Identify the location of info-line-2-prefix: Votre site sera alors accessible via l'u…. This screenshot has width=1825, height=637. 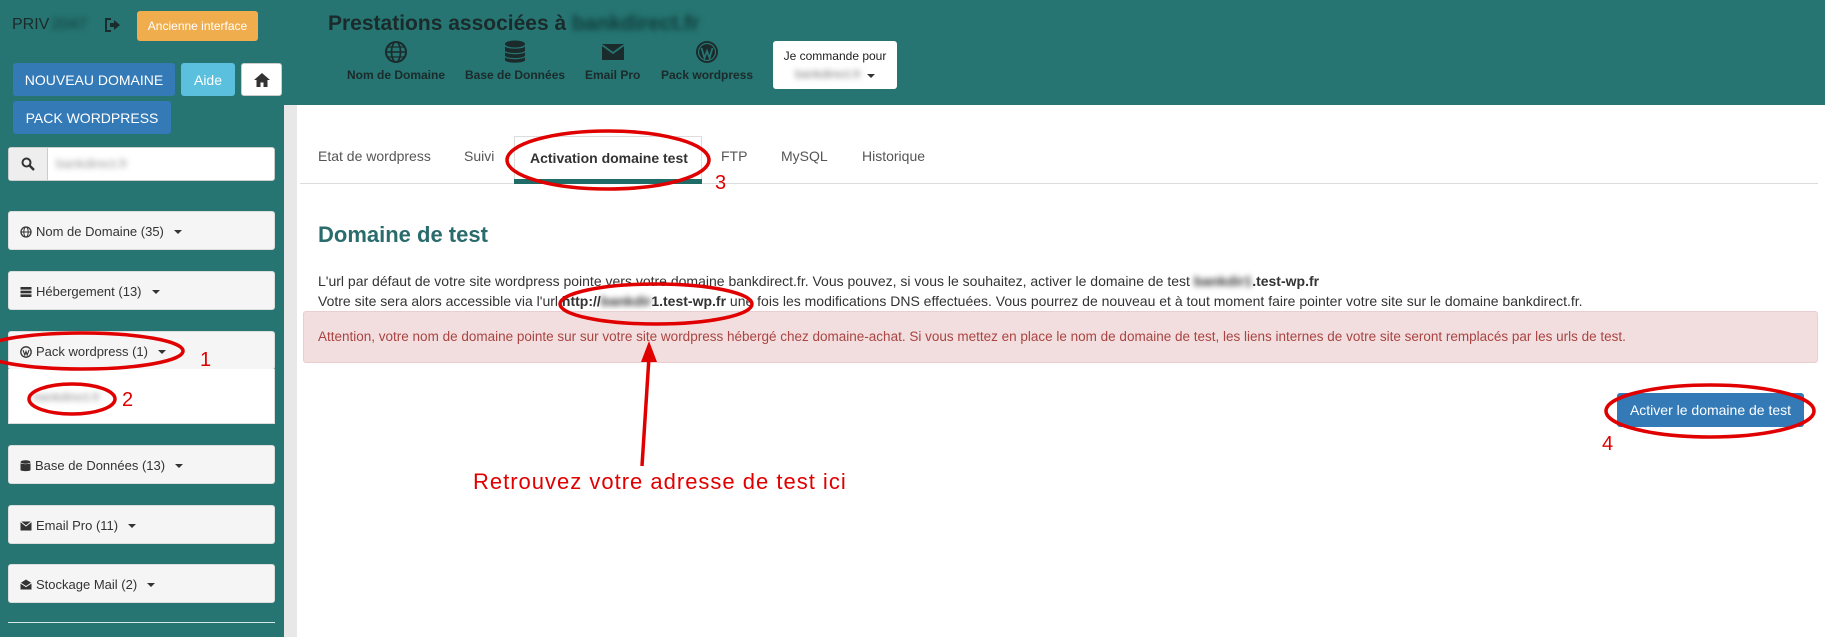
(438, 301).